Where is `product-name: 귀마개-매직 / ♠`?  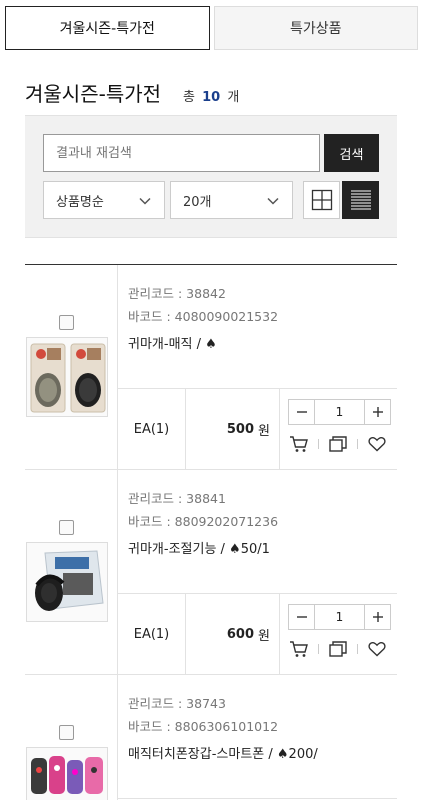 product-name: 귀마개-매직 / ♠ is located at coordinates (203, 344).